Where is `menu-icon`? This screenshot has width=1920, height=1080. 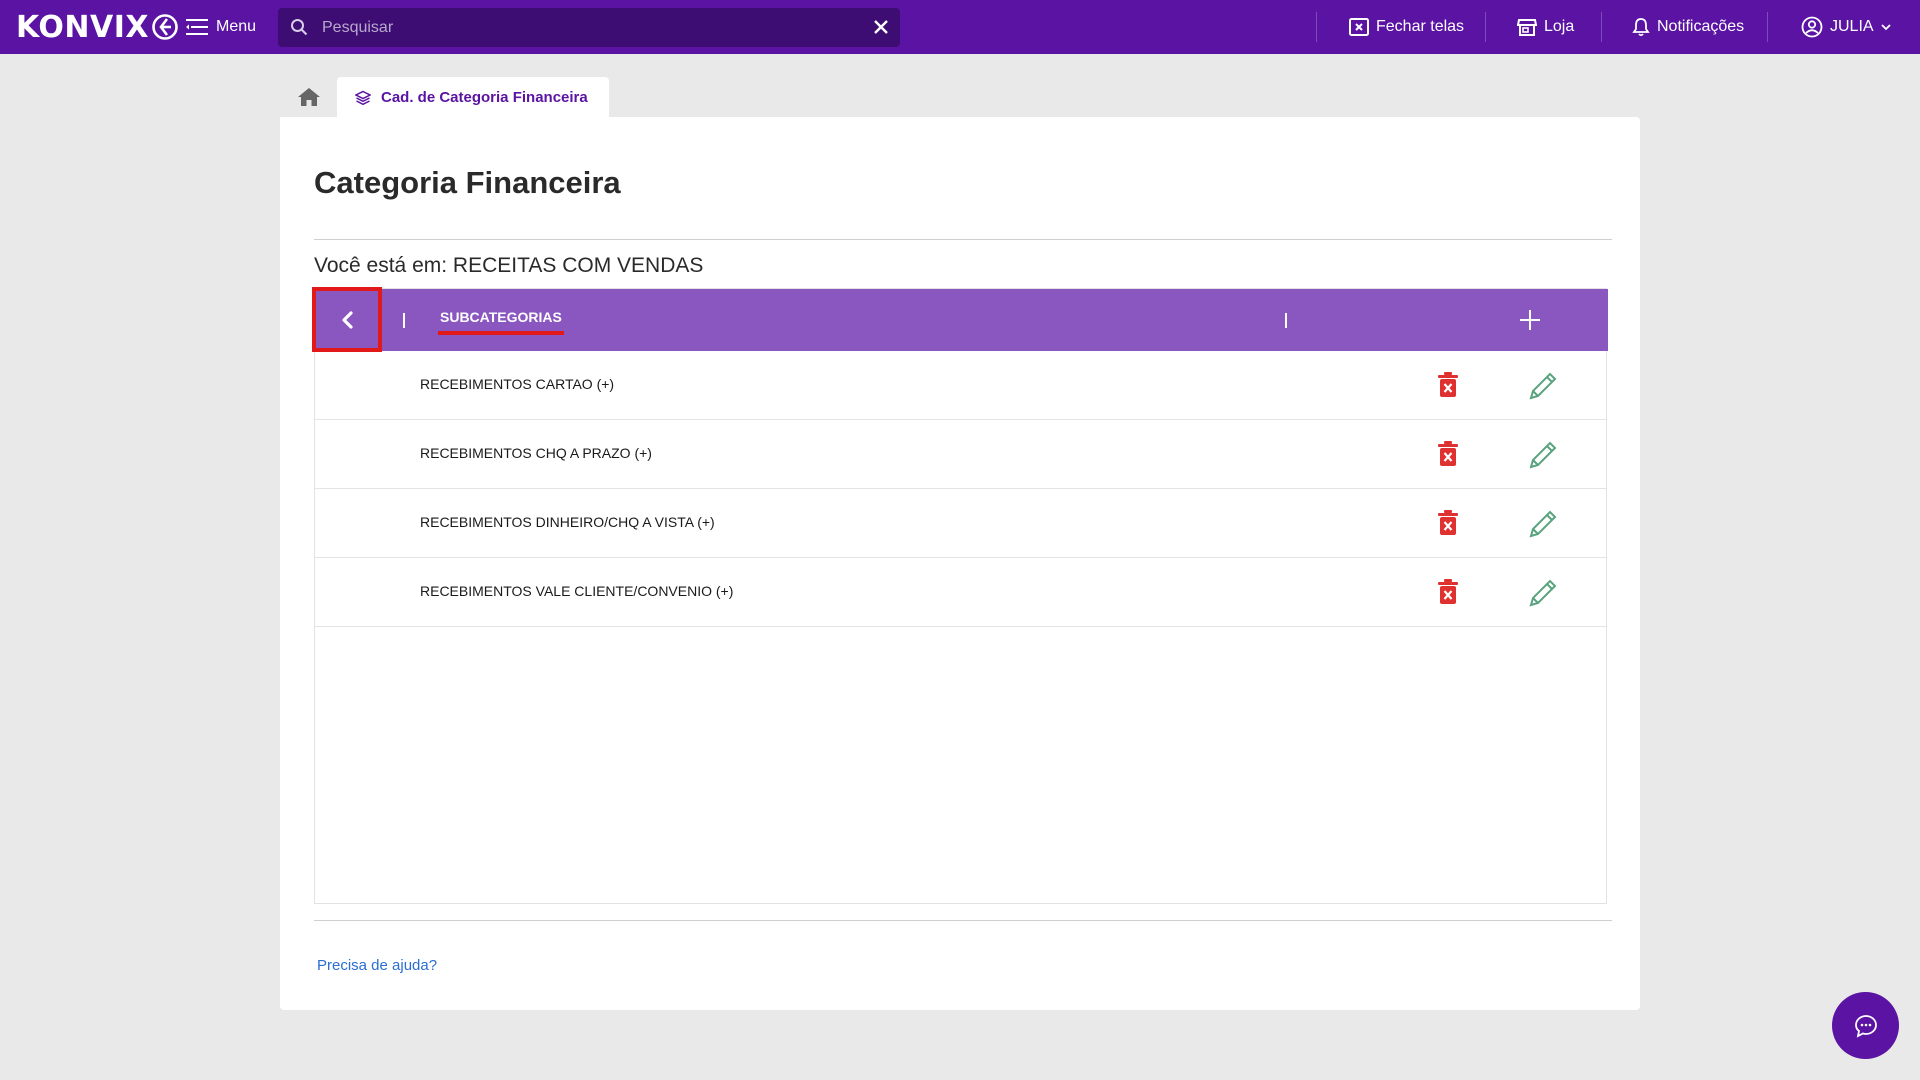
menu-icon is located at coordinates (197, 27).